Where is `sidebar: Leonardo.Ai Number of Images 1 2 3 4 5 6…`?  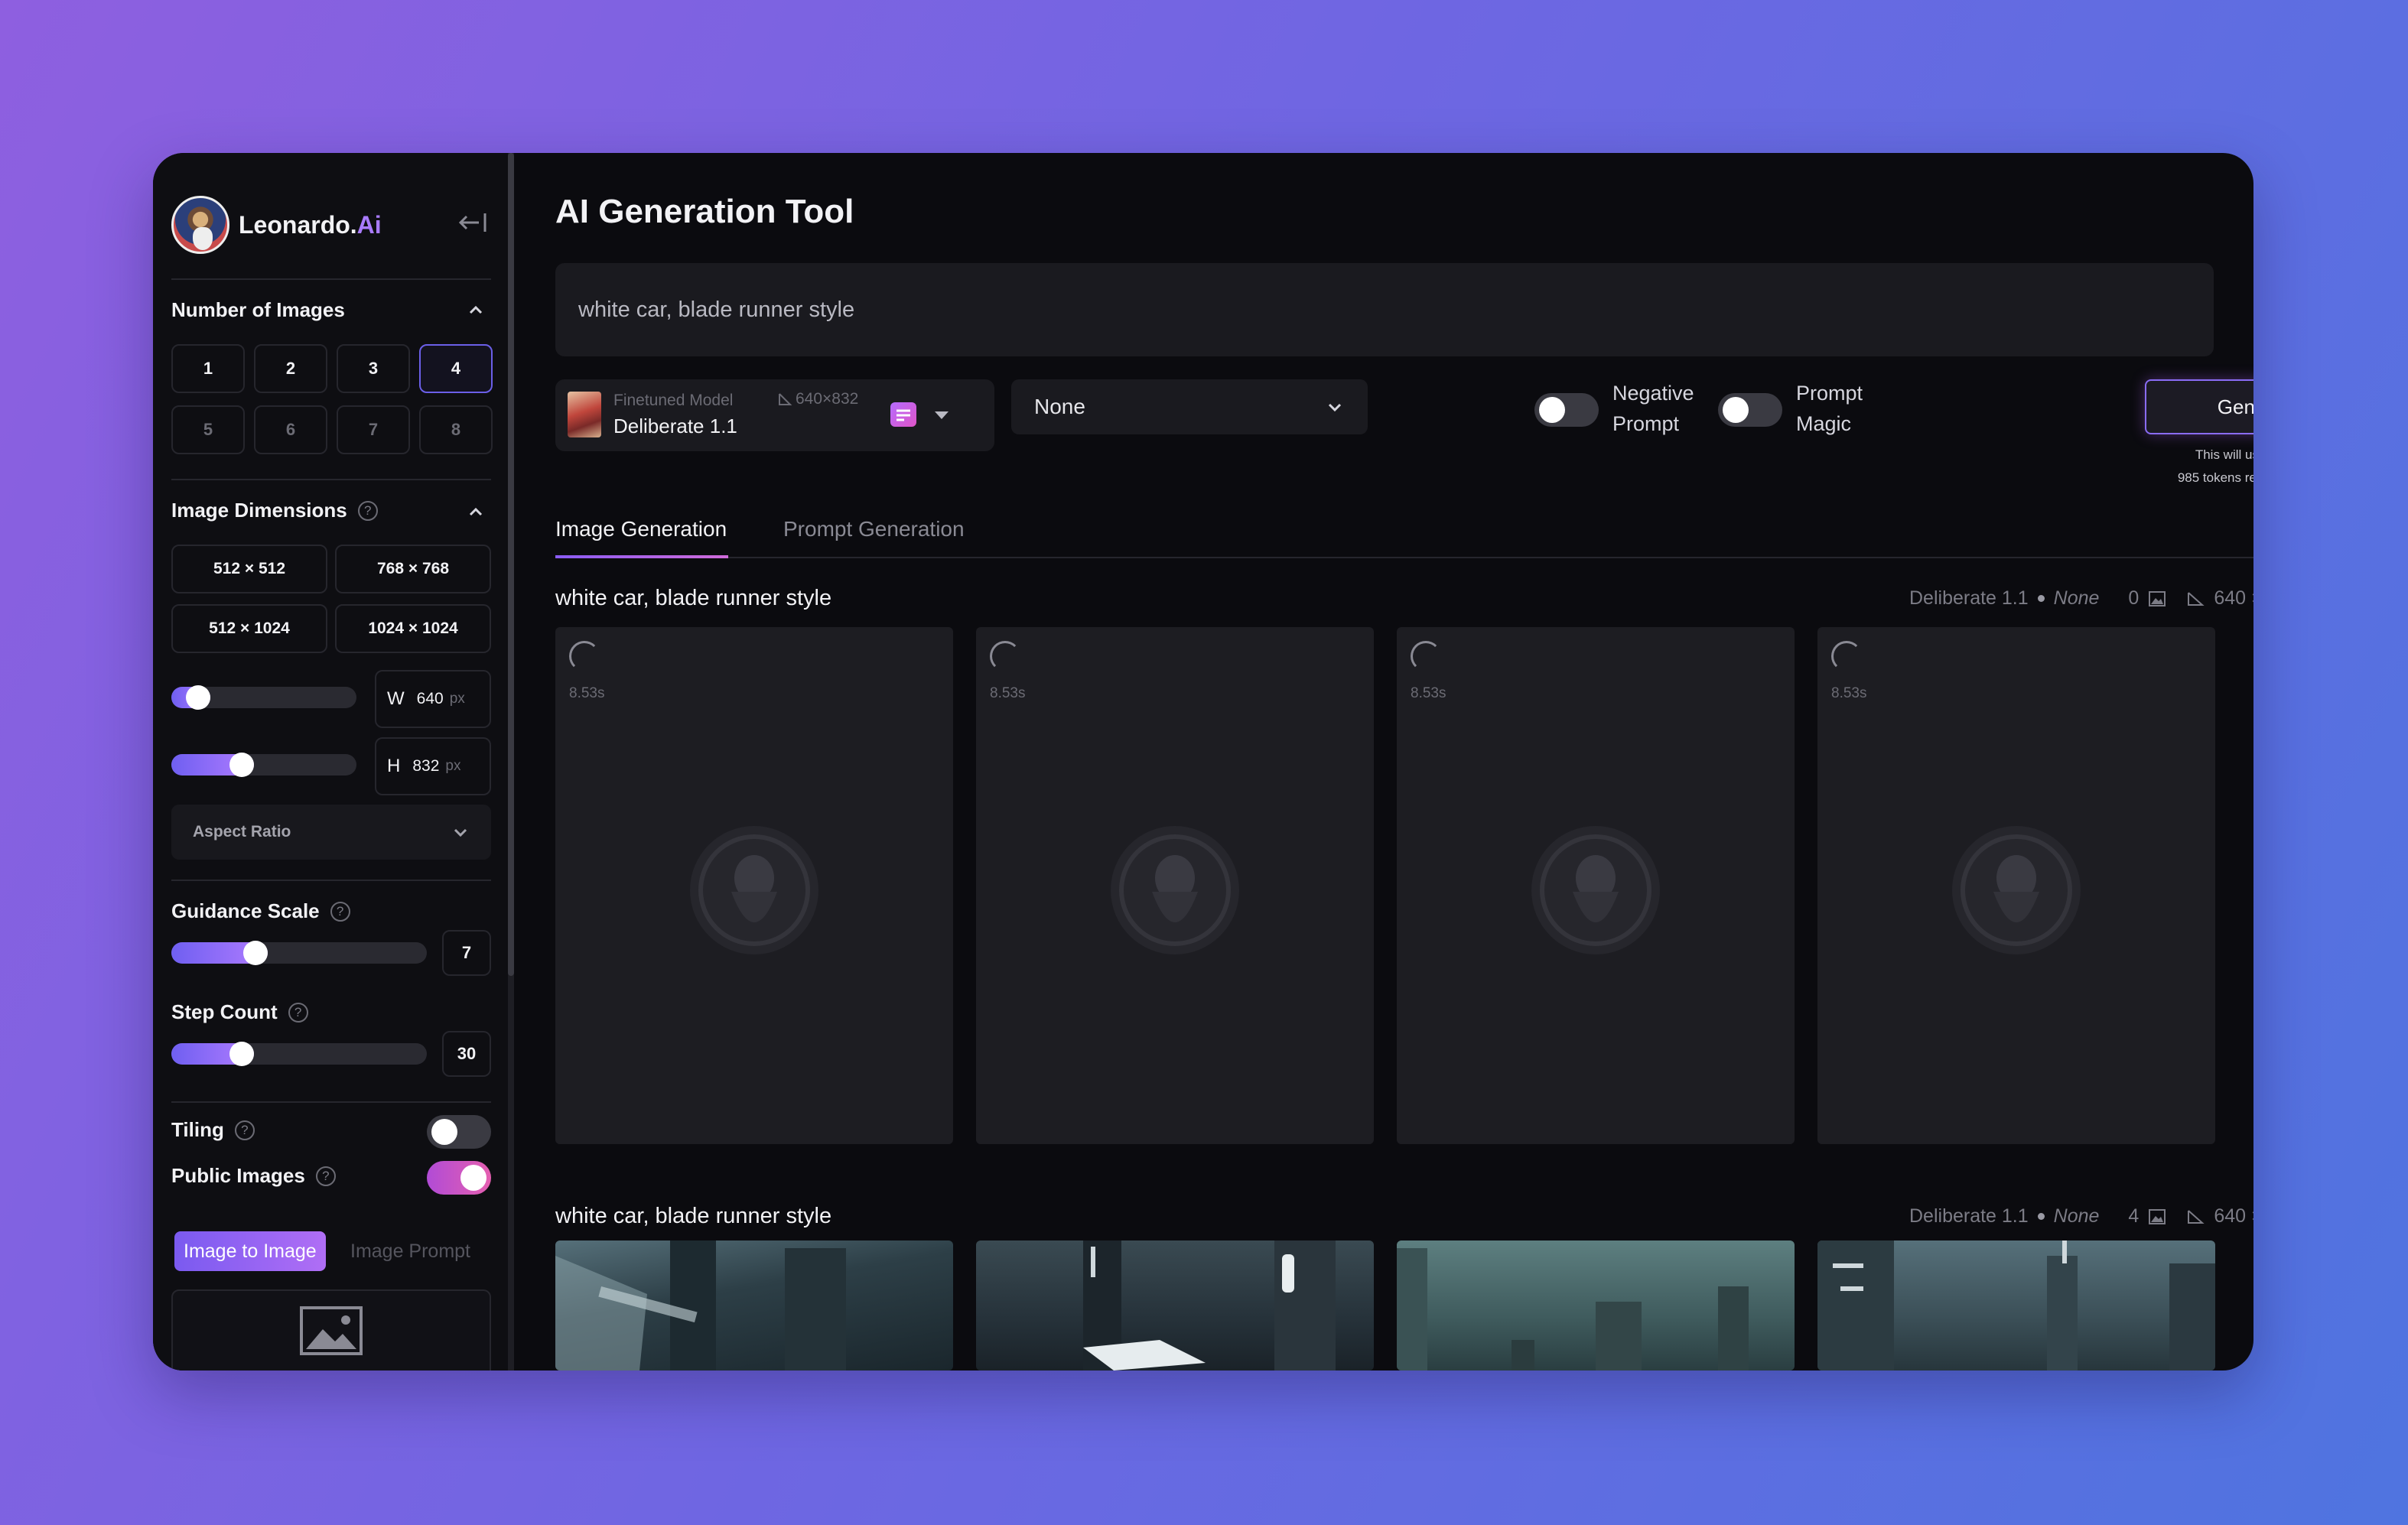 sidebar: Leonardo.Ai Number of Images 1 2 3 4 5 6… is located at coordinates (333, 762).